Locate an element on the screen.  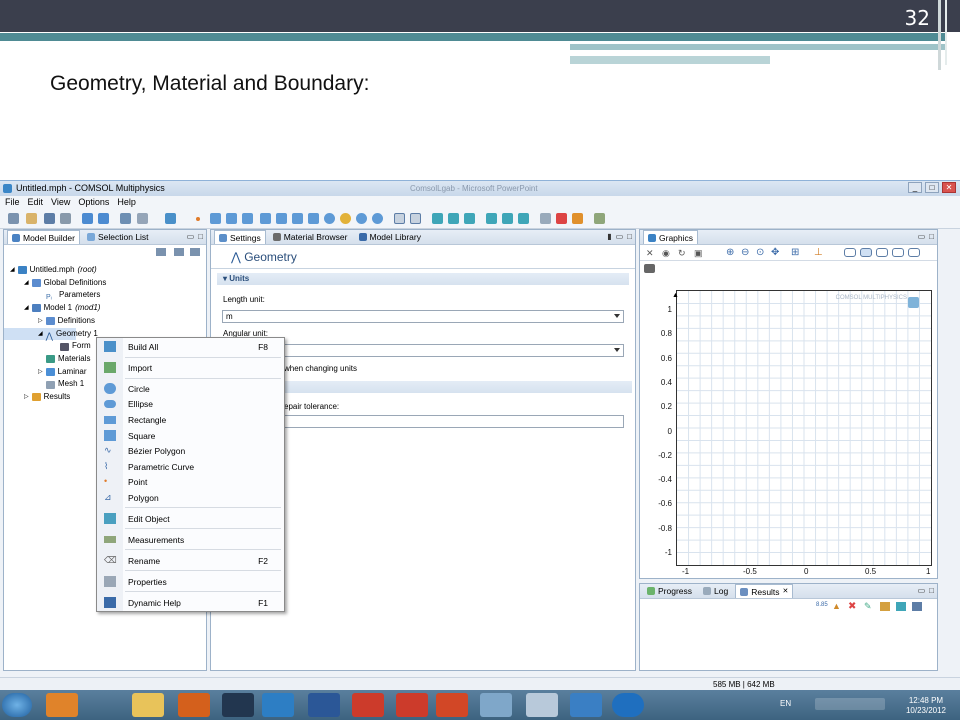
office-icon is located at coordinates (62, 705).